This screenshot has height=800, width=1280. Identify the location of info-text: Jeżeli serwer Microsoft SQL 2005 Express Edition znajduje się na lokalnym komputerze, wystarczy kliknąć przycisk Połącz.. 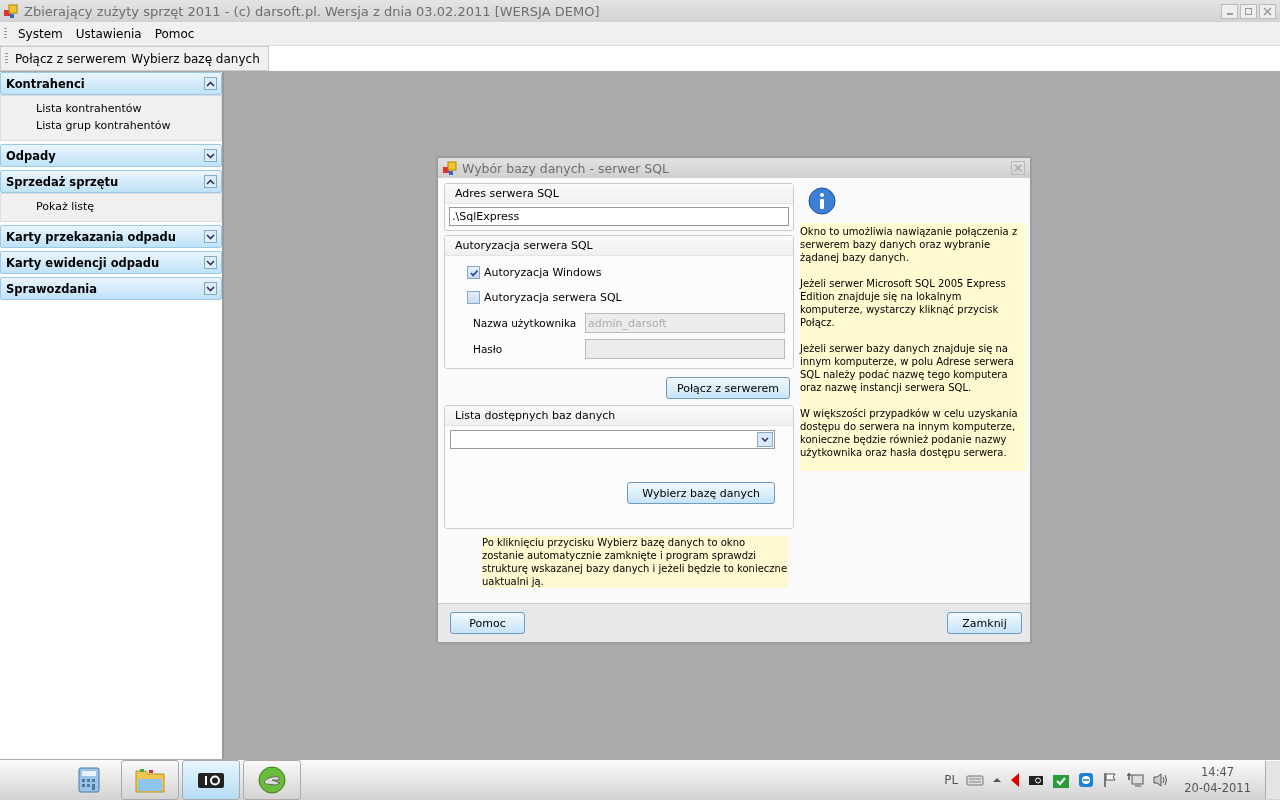
(903, 303).